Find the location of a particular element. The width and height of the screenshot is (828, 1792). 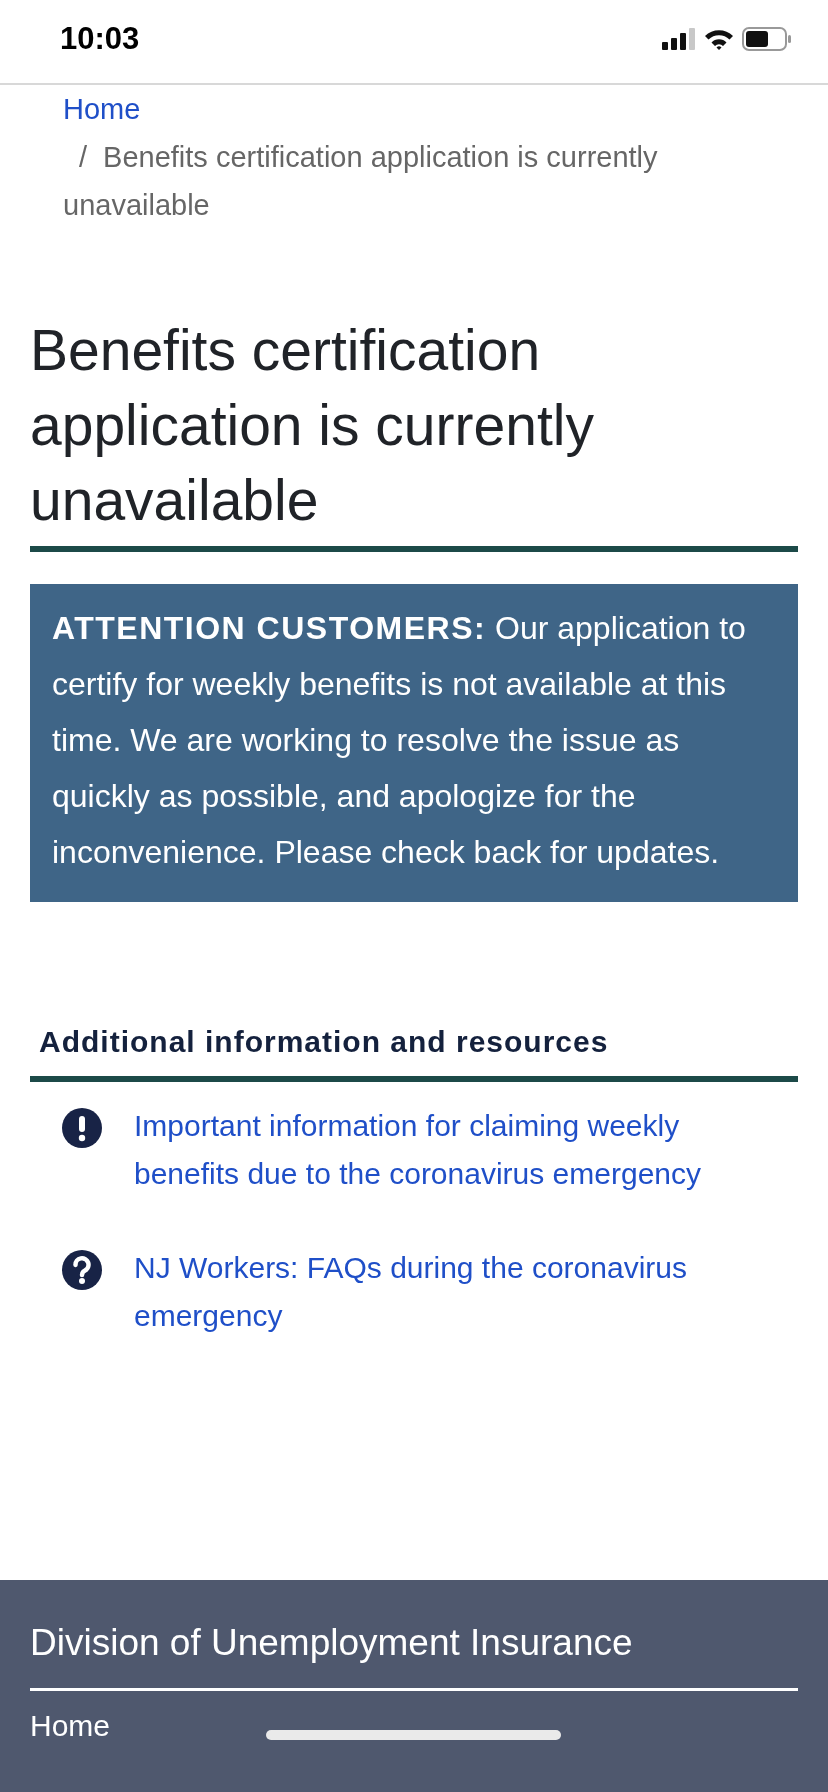

signal-icon is located at coordinates (679, 38).